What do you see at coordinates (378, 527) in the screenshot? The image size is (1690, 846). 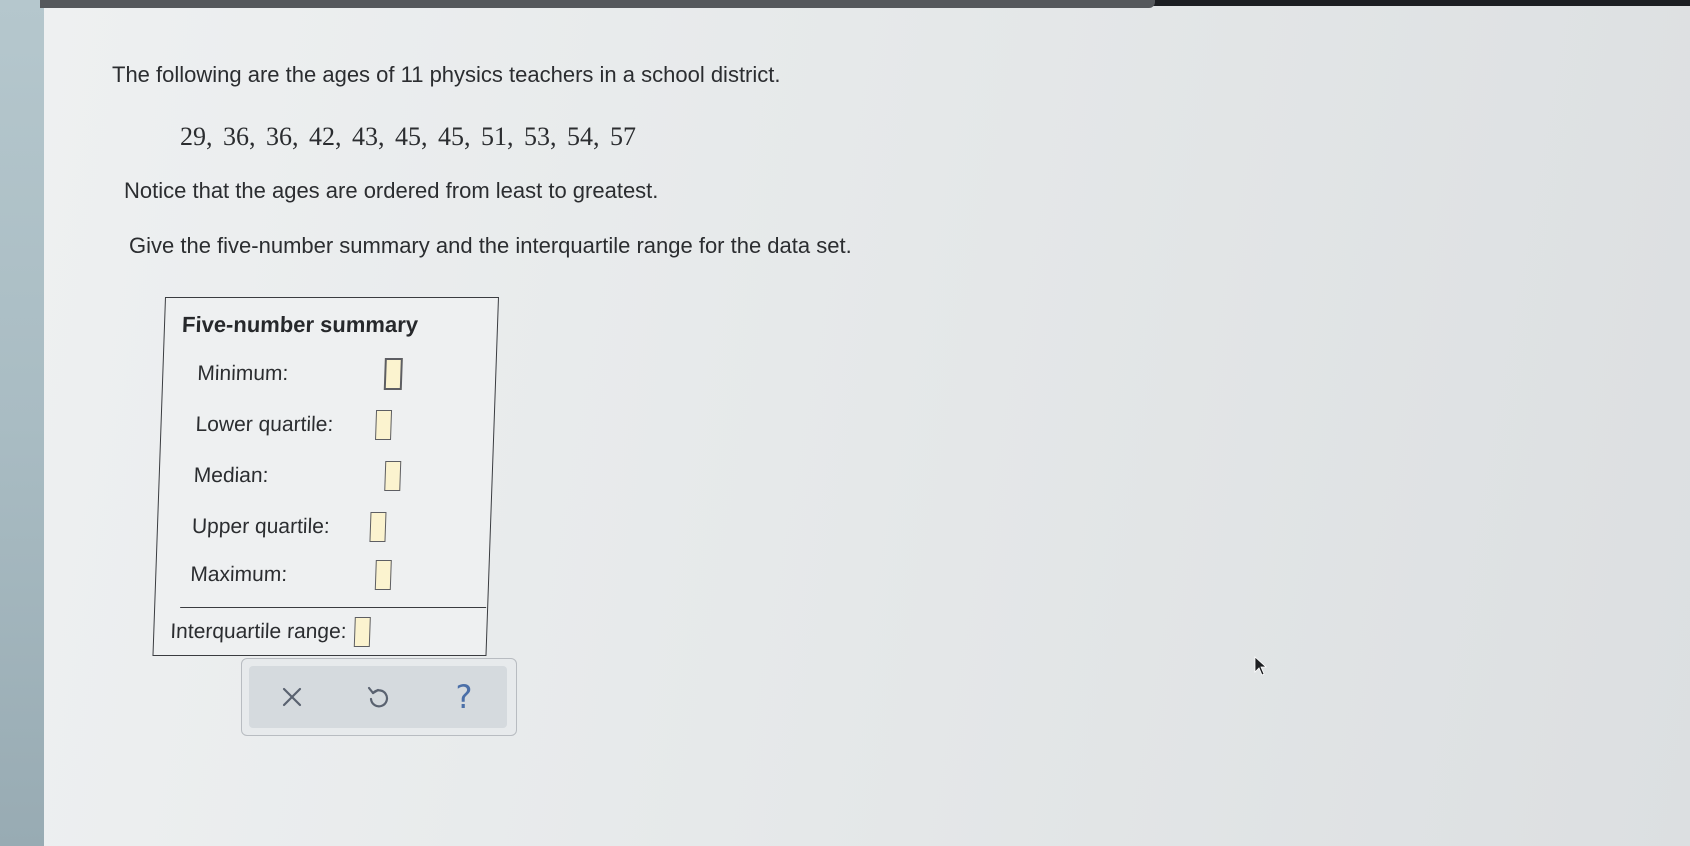 I see `upper-quartile-input` at bounding box center [378, 527].